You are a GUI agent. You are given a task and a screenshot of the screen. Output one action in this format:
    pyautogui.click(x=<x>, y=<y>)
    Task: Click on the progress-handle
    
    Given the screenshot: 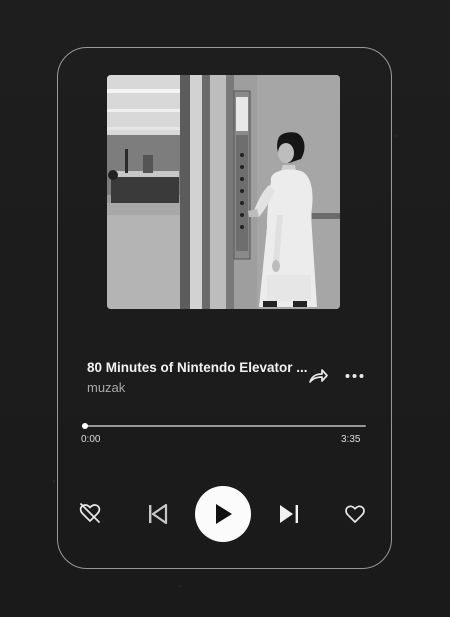 What is the action you would take?
    pyautogui.click(x=85, y=426)
    